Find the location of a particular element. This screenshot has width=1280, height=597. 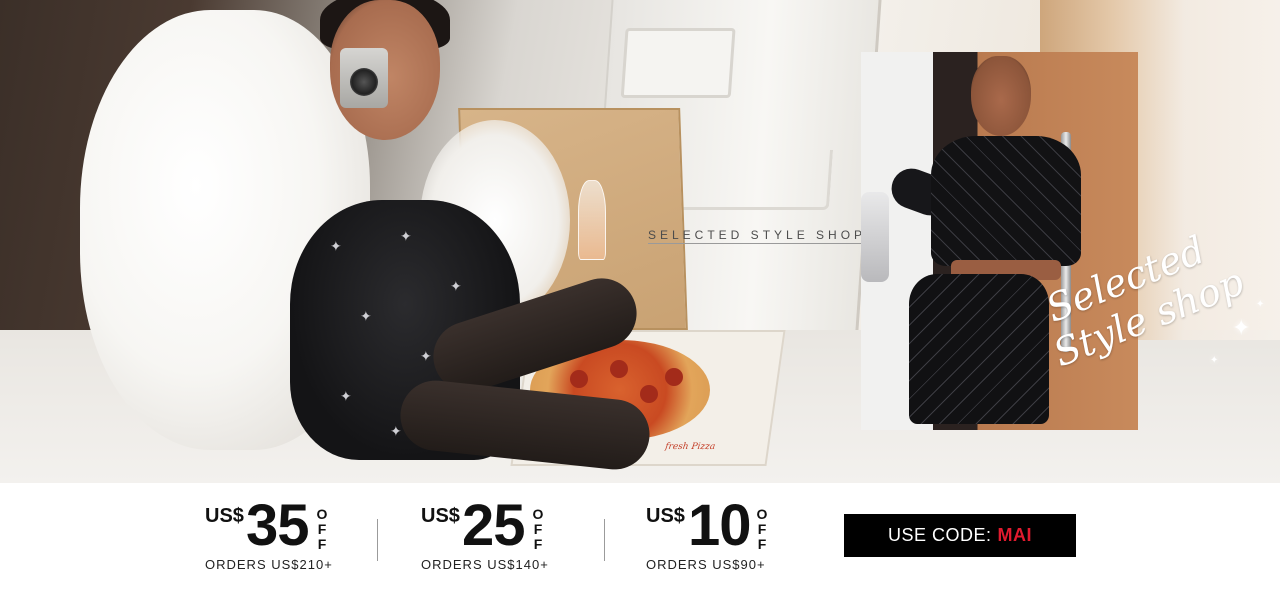

pizza-box-text: fresh Pizza is located at coordinates (690, 447).